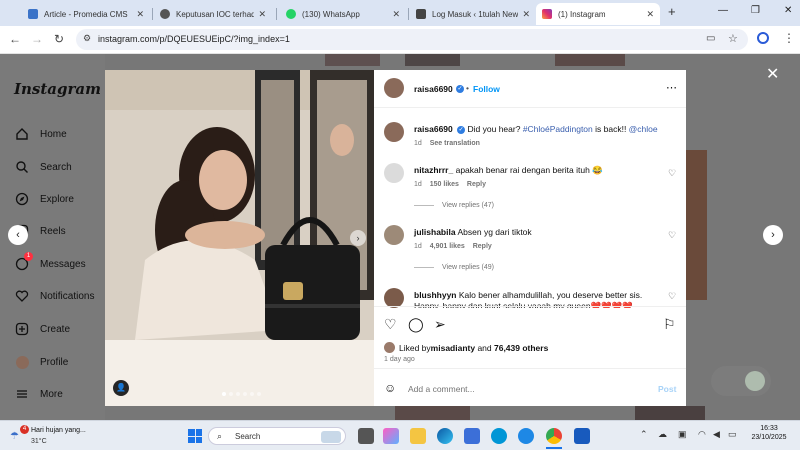  I want to click on edge-icon, so click(445, 436).